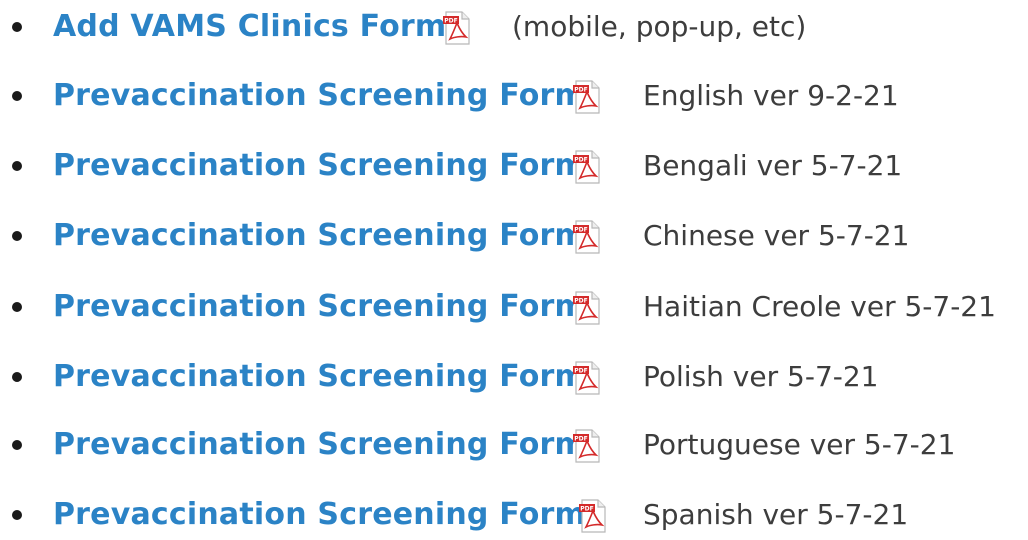 This screenshot has height=540, width=1028. What do you see at coordinates (249, 27) in the screenshot?
I see `add-vams-clinics-form-link: Add VAMS Clinics Form` at bounding box center [249, 27].